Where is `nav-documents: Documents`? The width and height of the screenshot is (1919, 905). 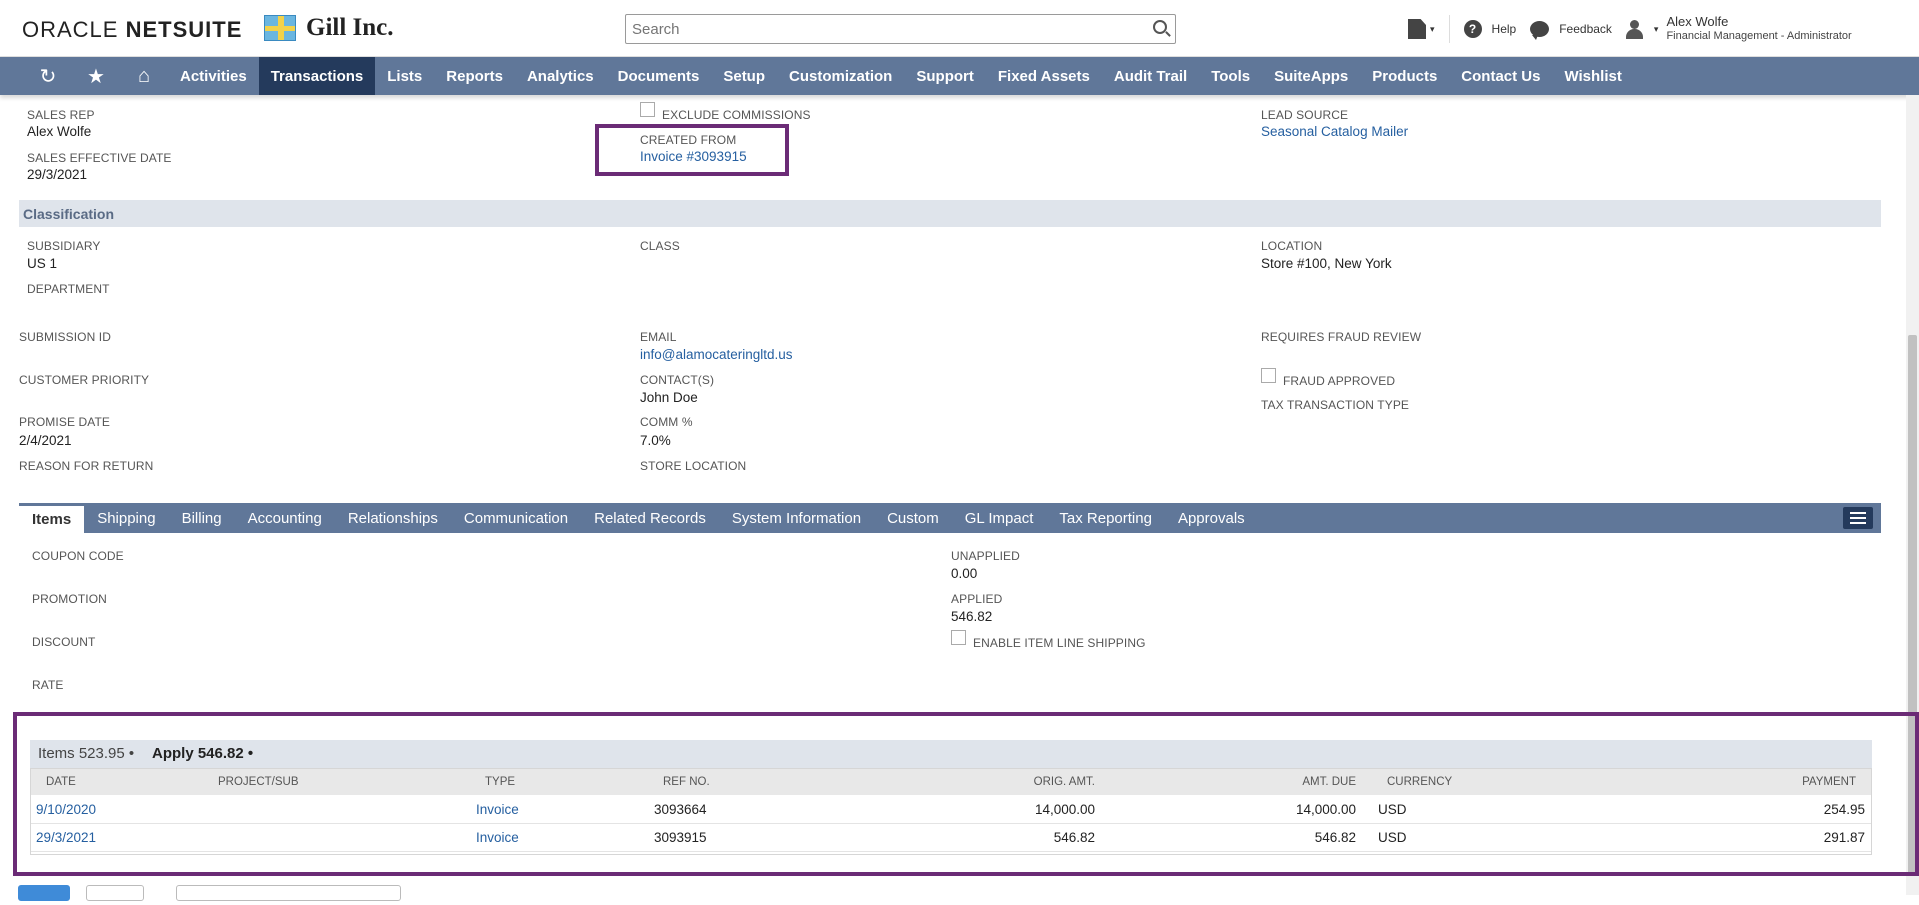
nav-documents: Documents is located at coordinates (659, 76).